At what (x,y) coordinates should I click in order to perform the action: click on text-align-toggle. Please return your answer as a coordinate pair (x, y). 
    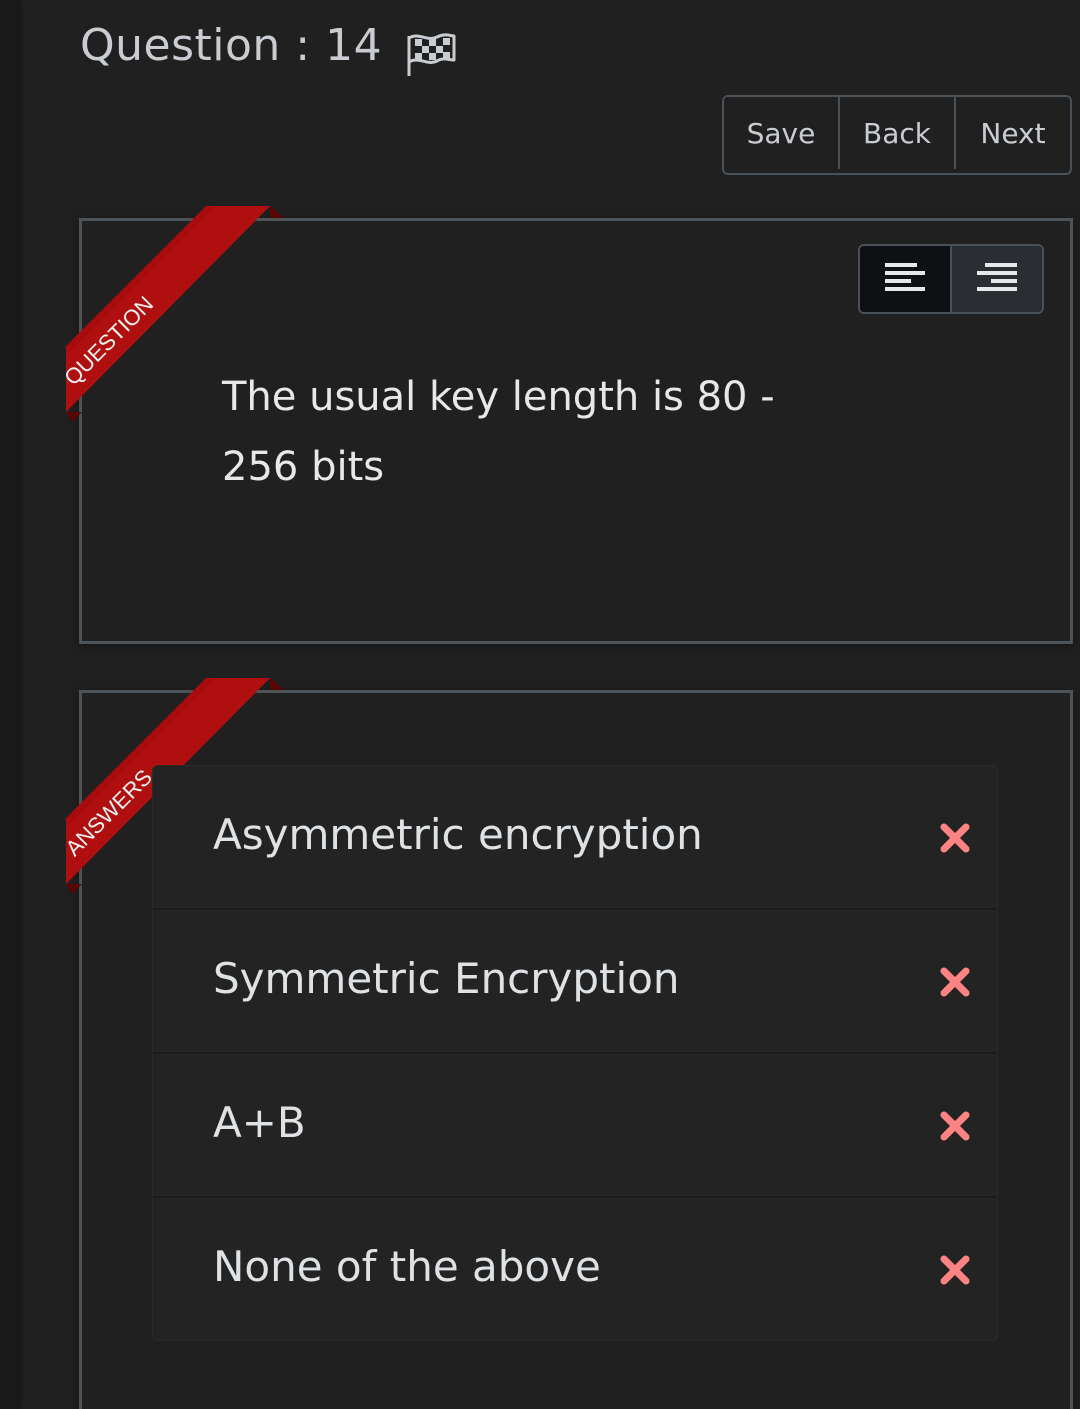
    Looking at the image, I should click on (951, 279).